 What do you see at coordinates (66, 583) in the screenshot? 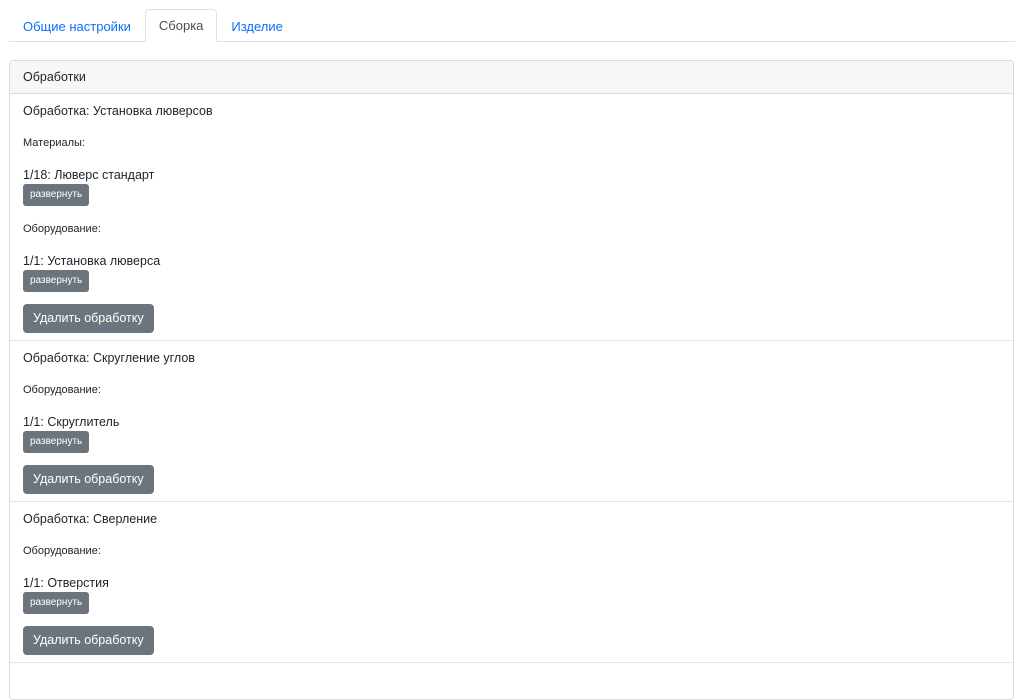
I see `item-text: 1/1: Отверстия` at bounding box center [66, 583].